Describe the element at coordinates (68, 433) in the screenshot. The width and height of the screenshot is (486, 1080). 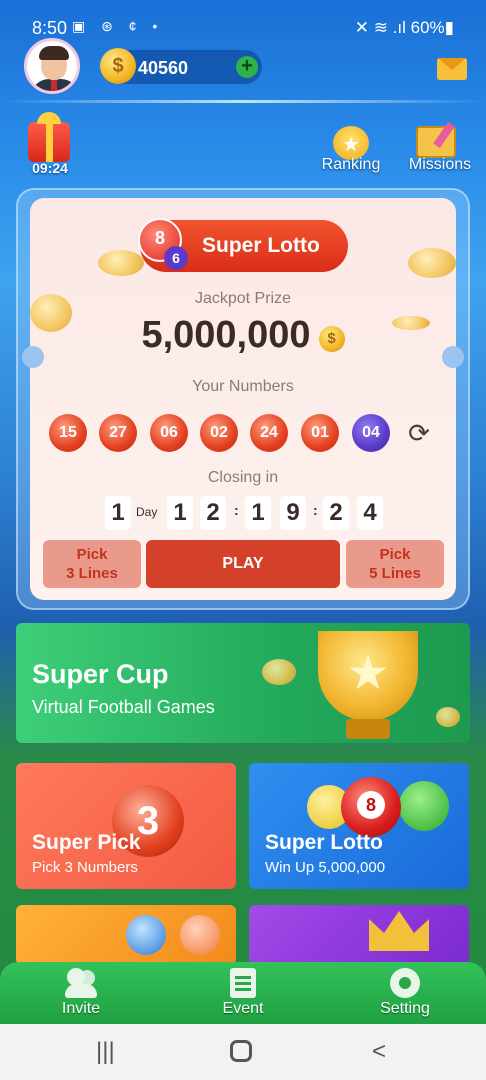
I see `number-ball: 15` at that location.